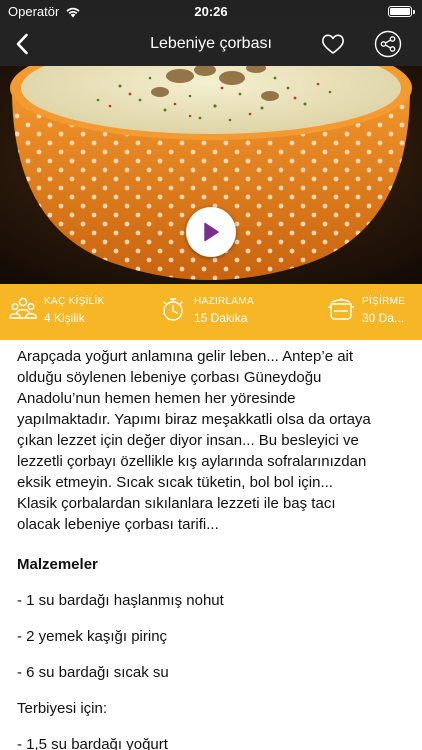 The width and height of the screenshot is (422, 750). I want to click on ingredient-item: - 6 su bardağı sıcak su, so click(93, 672).